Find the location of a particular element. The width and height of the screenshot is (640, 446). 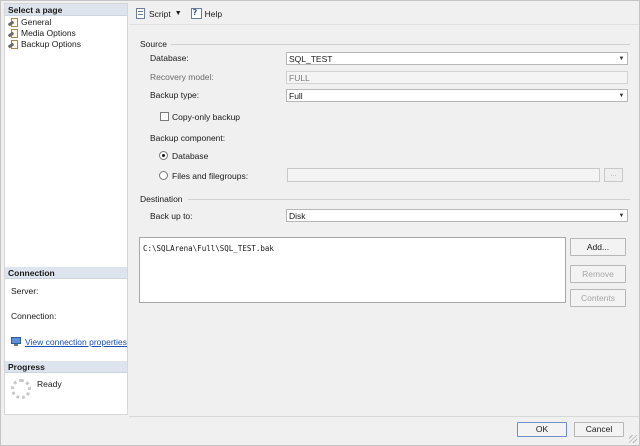

destination-group-label: Destination is located at coordinates (161, 199).